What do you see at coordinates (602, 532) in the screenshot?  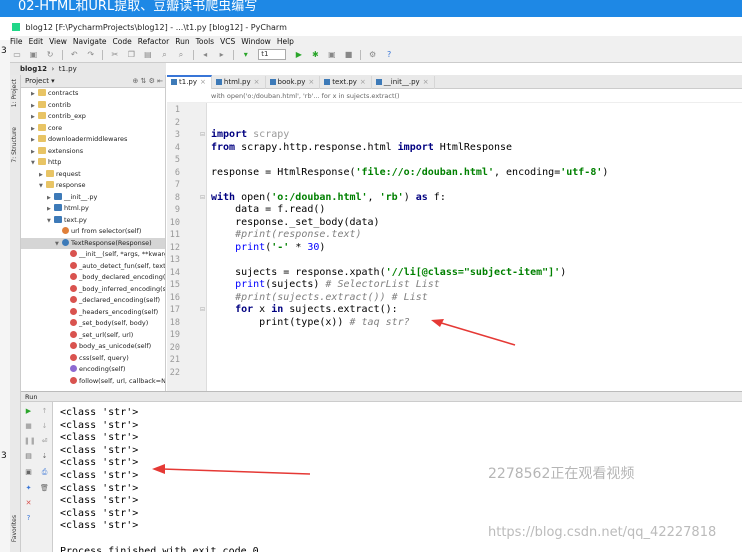 I see `url-watermark: https://blog.csdn.net/qq_42227818` at bounding box center [602, 532].